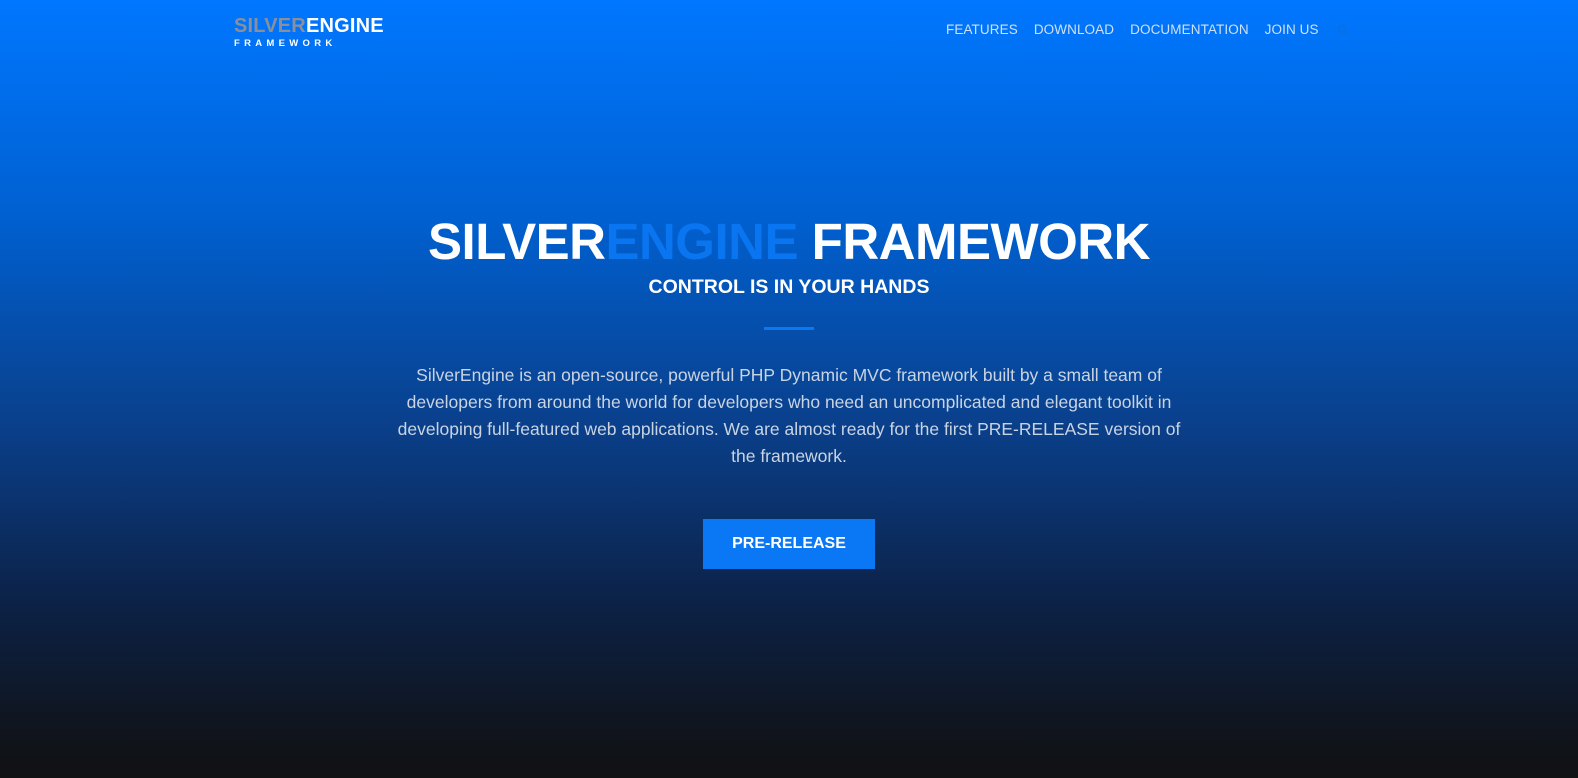 The image size is (1578, 778). What do you see at coordinates (789, 287) in the screenshot?
I see `hero-subtitle: CONTROL IS IN YOUR HANDS` at bounding box center [789, 287].